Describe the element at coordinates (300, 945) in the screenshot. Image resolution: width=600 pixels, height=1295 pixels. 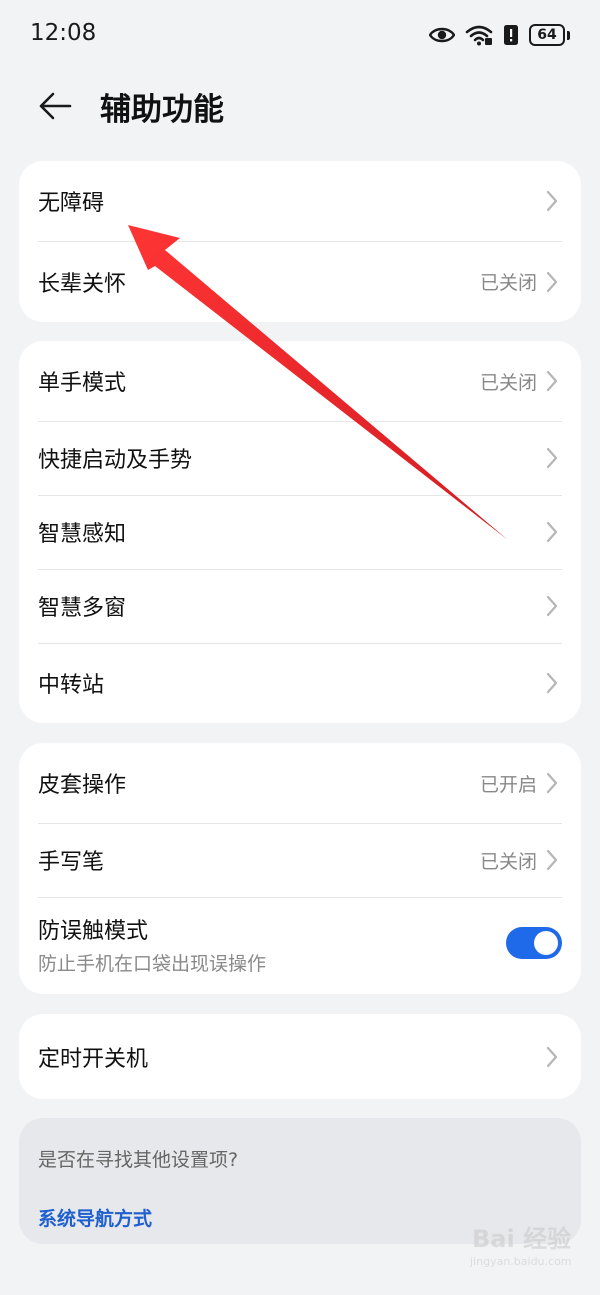
I see `settings-item-accidental-touch: 防误触模式 防止手机在口袋出现误操作` at that location.